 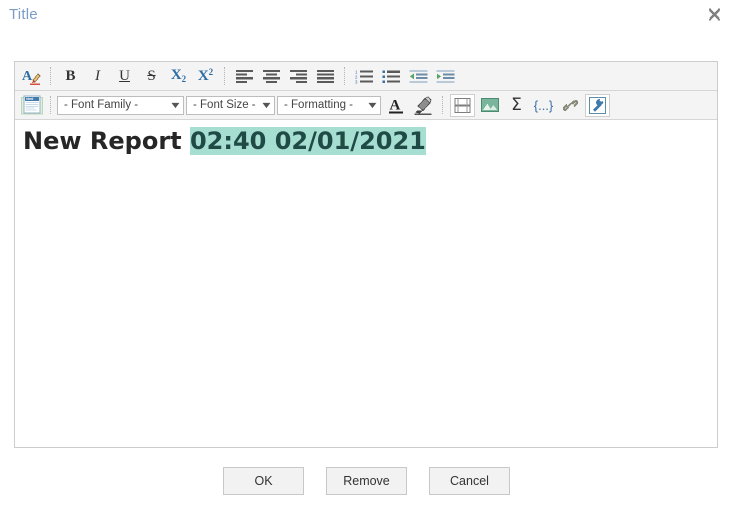 I want to click on ordered-list-icon: 1 2 3, so click(x=364, y=76).